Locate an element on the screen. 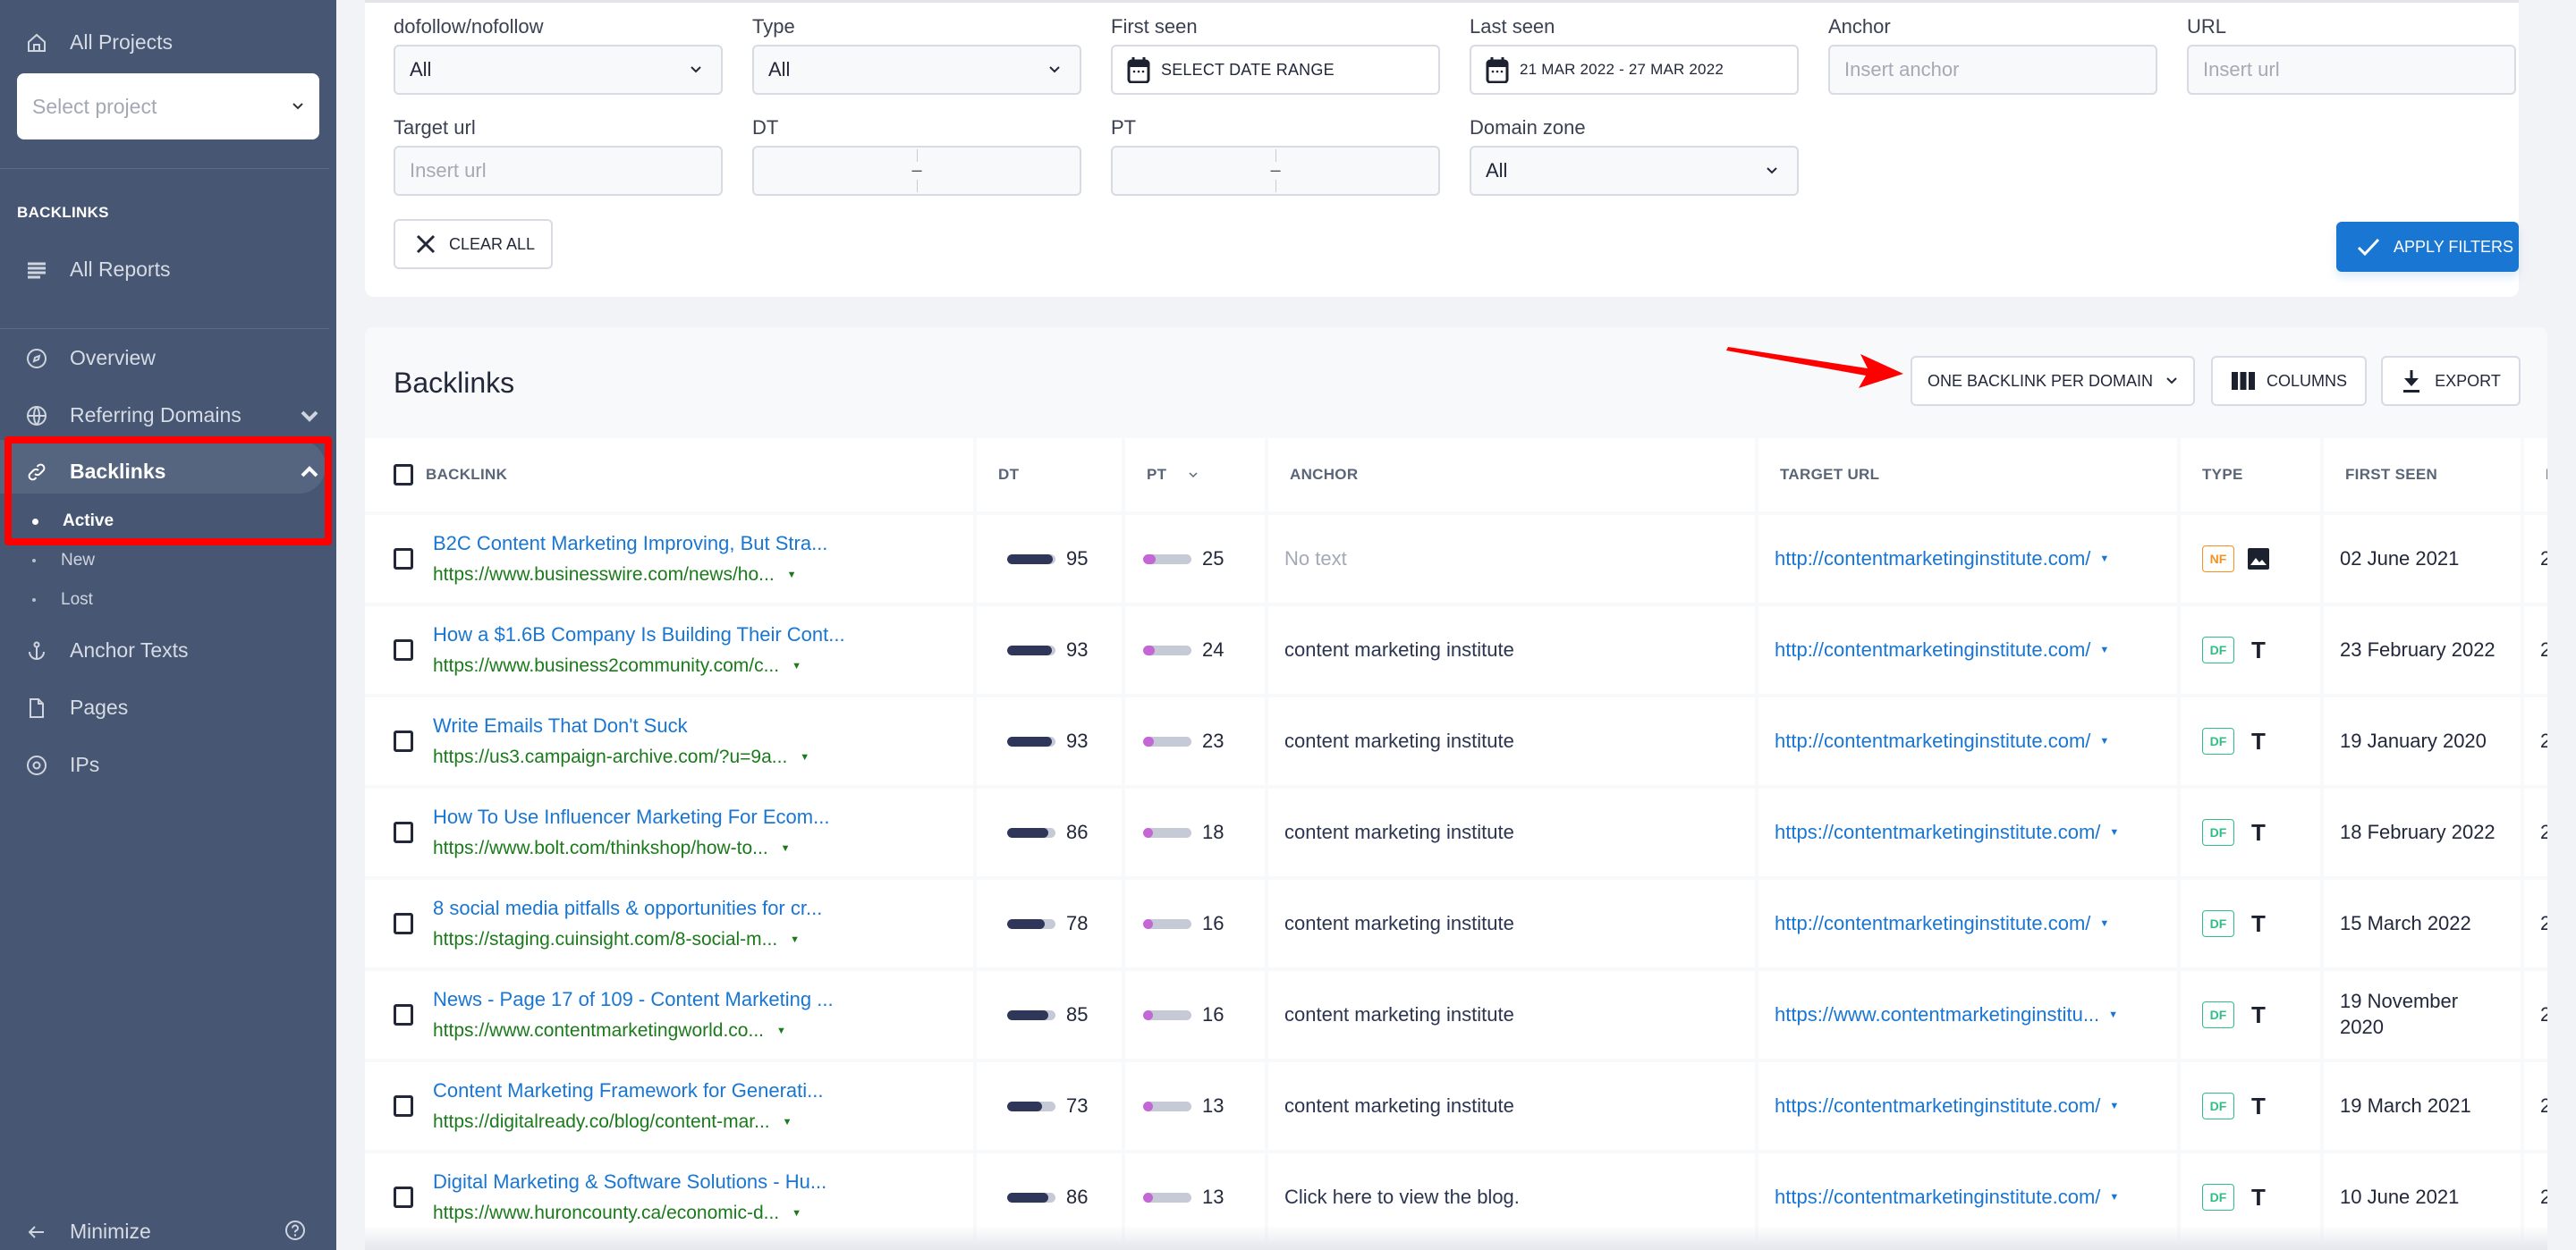 The image size is (2576, 1250). help-icon is located at coordinates (295, 1230).